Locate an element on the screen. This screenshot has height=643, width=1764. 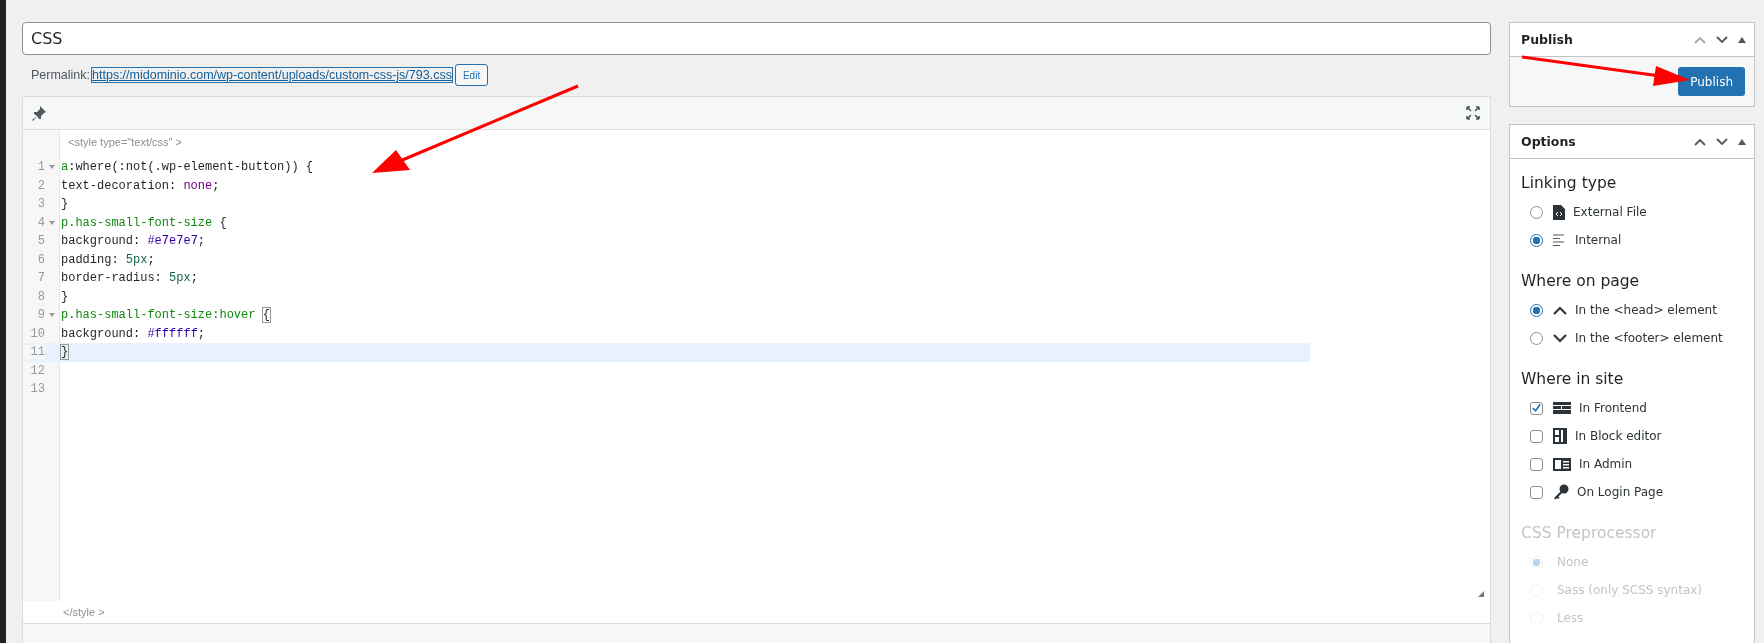
code-line: background: #ffffff; is located at coordinates (133, 333).